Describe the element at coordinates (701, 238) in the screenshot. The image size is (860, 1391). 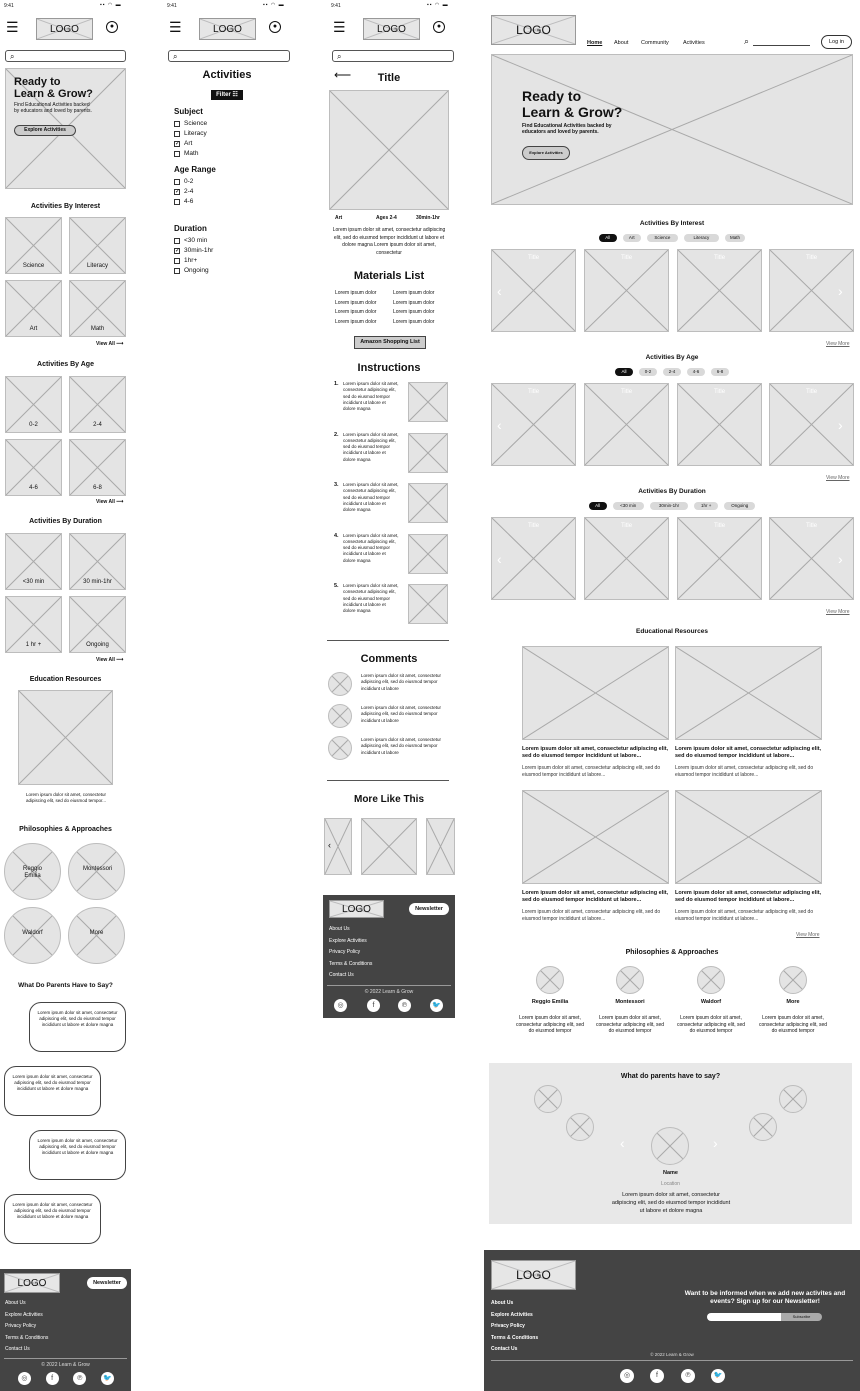
I see `interest-filter-chip: Literacy` at that location.